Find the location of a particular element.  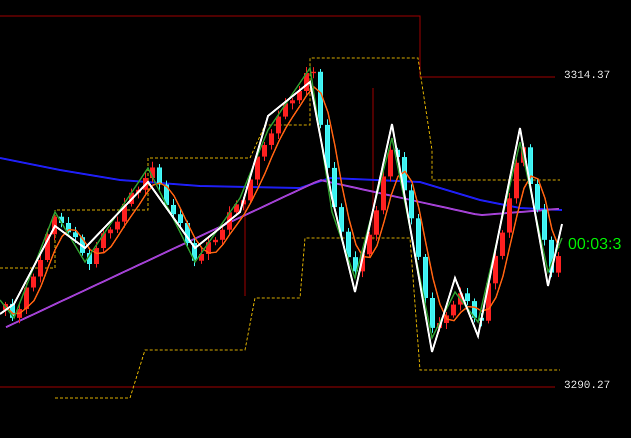

price-label: 3290.27 is located at coordinates (587, 386).